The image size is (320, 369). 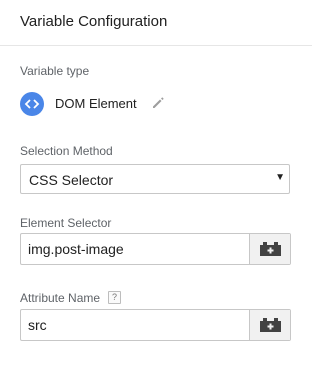 What do you see at coordinates (158, 103) in the screenshot?
I see `pencil-edit-icon` at bounding box center [158, 103].